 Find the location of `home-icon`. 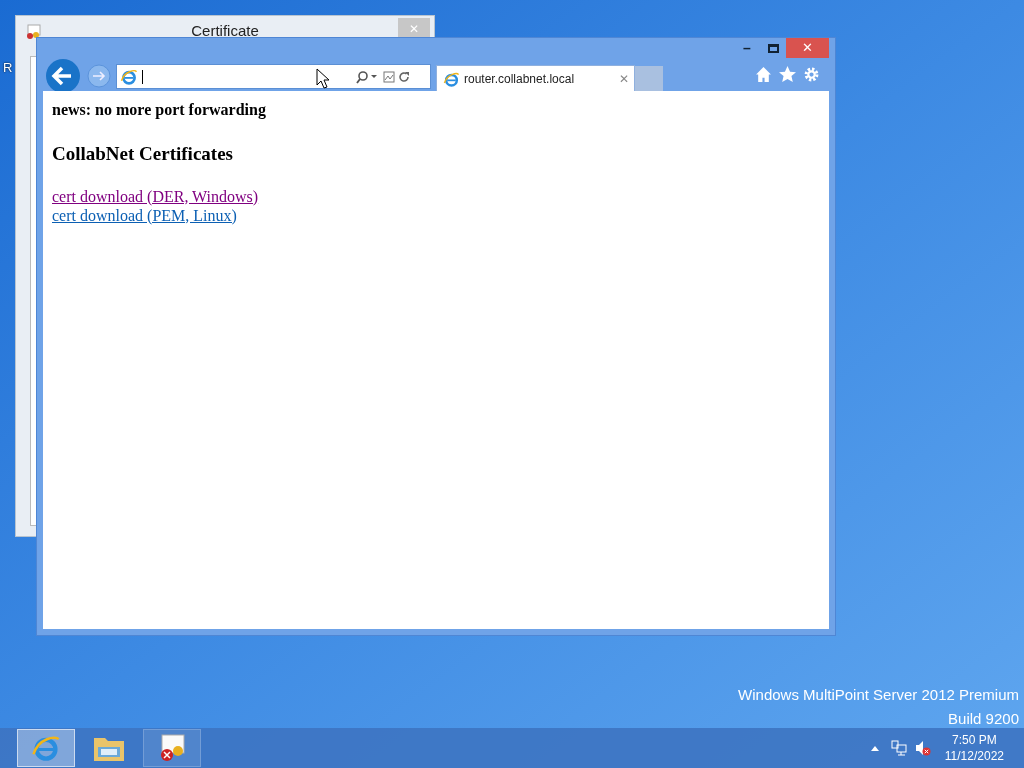

home-icon is located at coordinates (763, 74).